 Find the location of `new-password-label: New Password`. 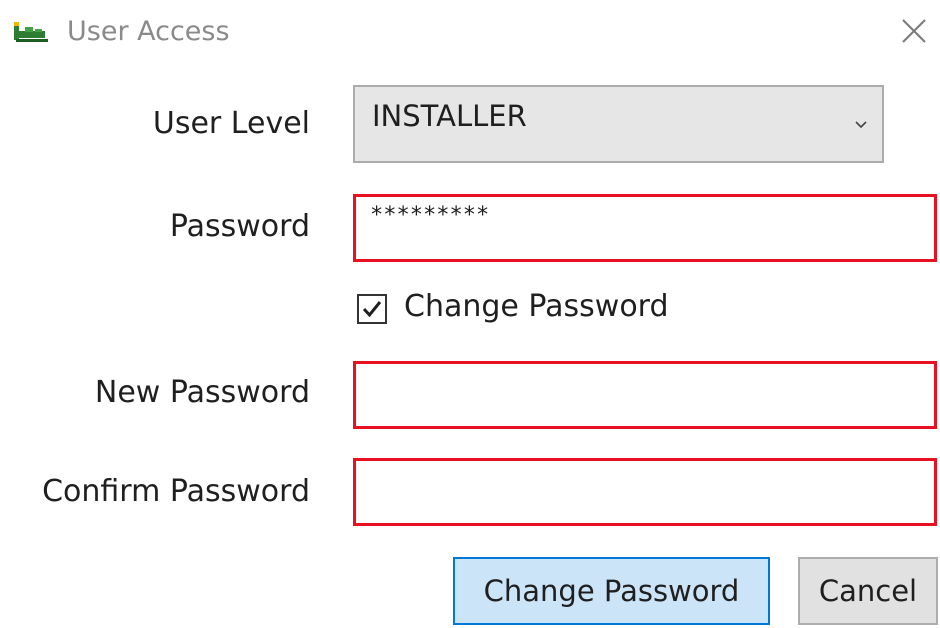

new-password-label: New Password is located at coordinates (202, 392).